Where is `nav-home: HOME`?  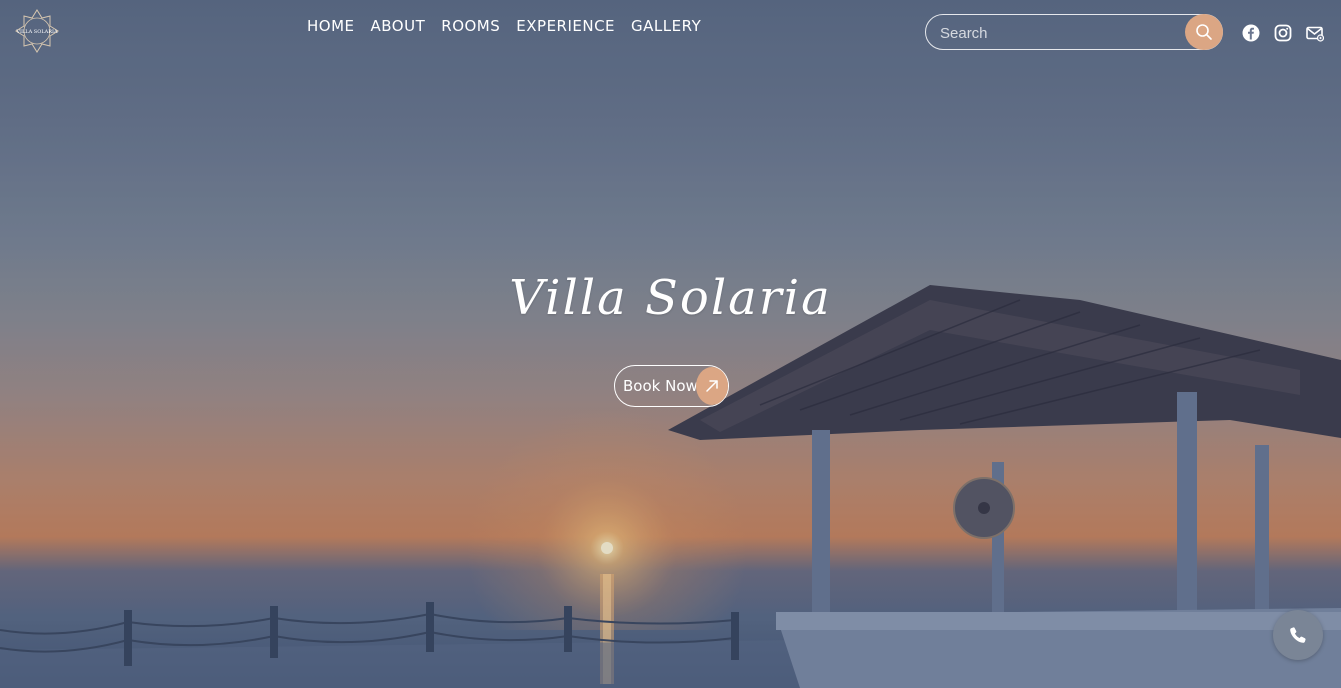 nav-home: HOME is located at coordinates (331, 26).